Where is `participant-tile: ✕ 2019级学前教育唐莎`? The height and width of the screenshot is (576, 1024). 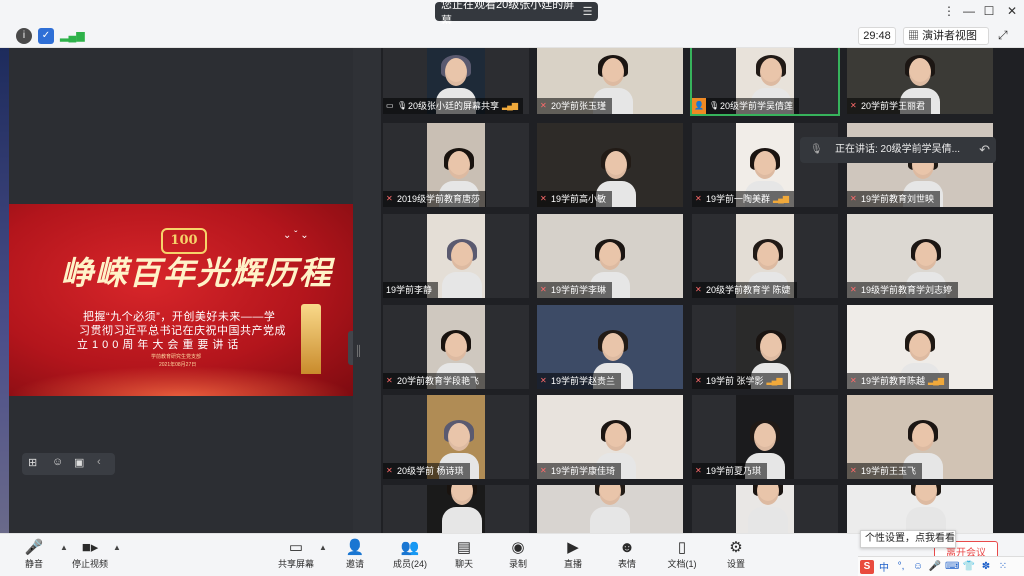 participant-tile: ✕ 2019级学前教育唐莎 is located at coordinates (456, 165).